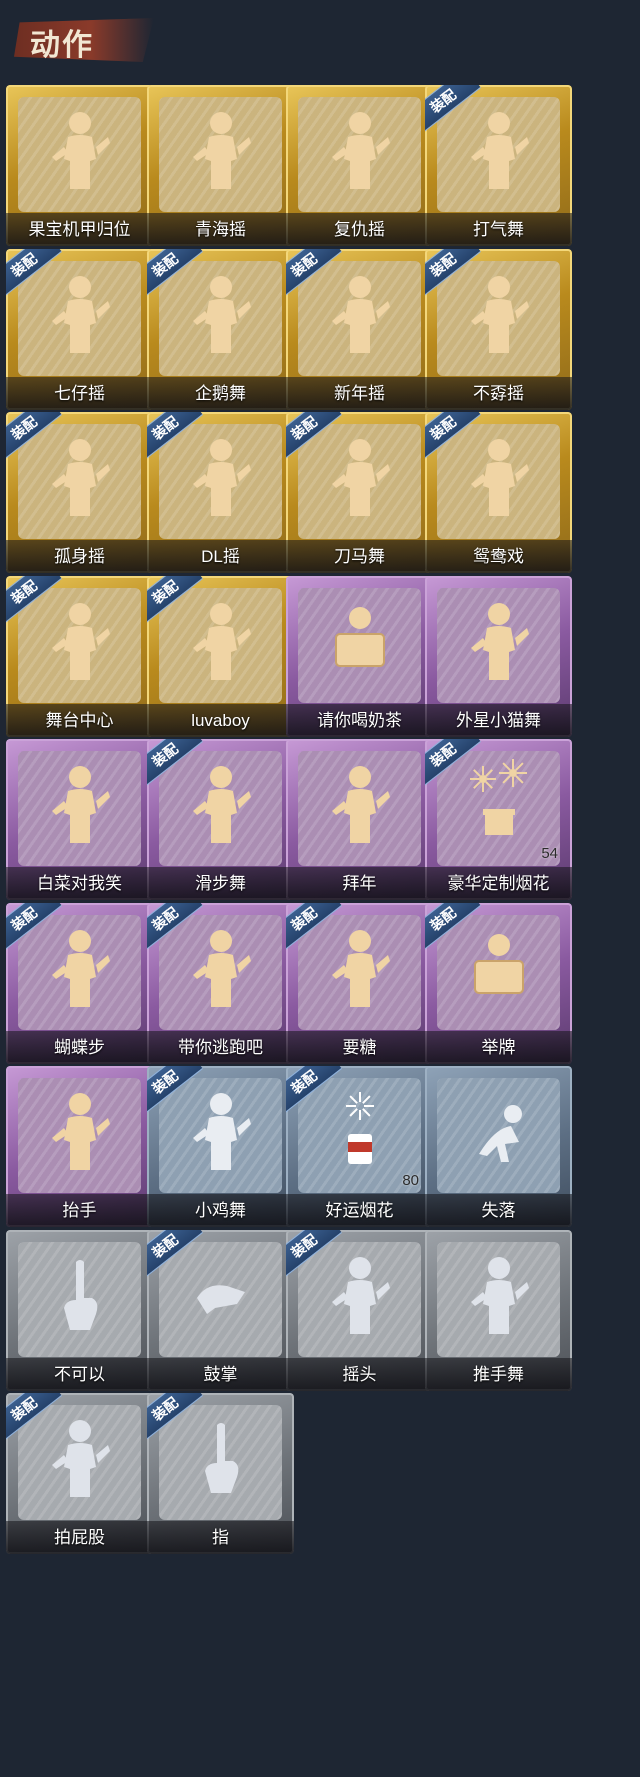 This screenshot has width=640, height=1777. I want to click on emote-card: 不可以, so click(79, 1310).